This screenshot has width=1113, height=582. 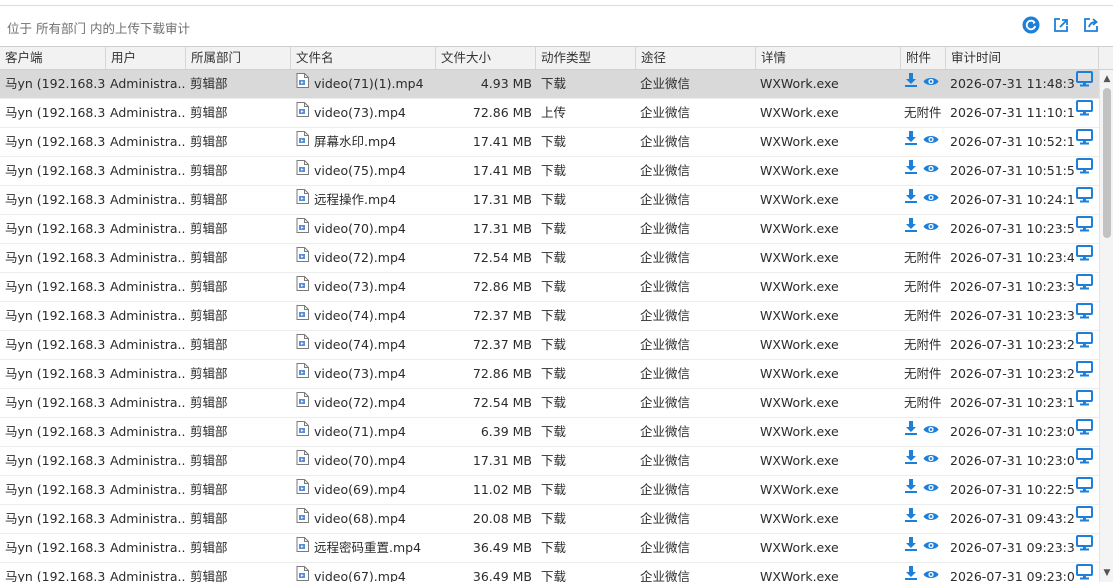 I want to click on col-filesize: 文件大小, so click(x=486, y=58).